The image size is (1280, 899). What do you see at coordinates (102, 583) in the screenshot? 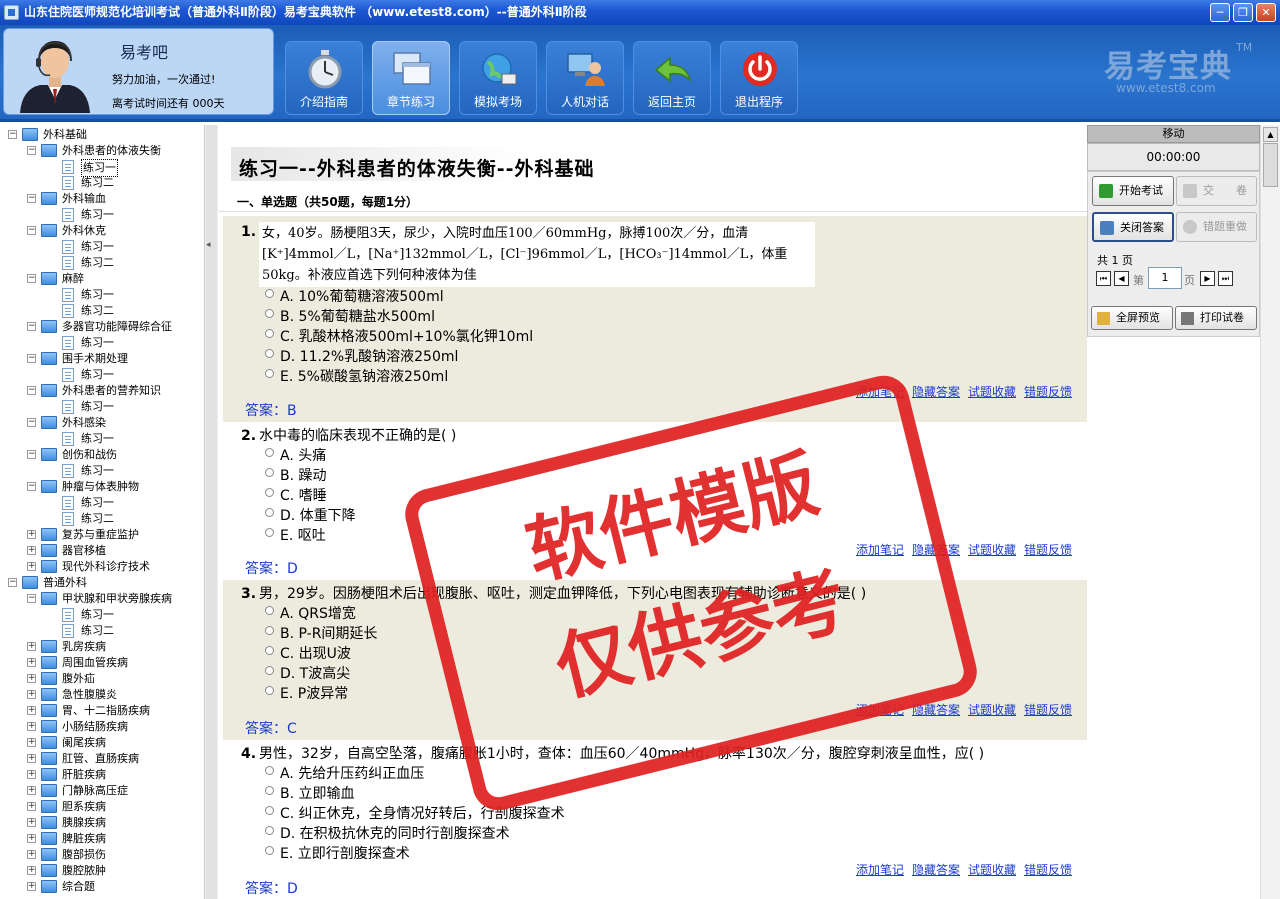
I see `tree-folder-node: − 普通外科` at bounding box center [102, 583].